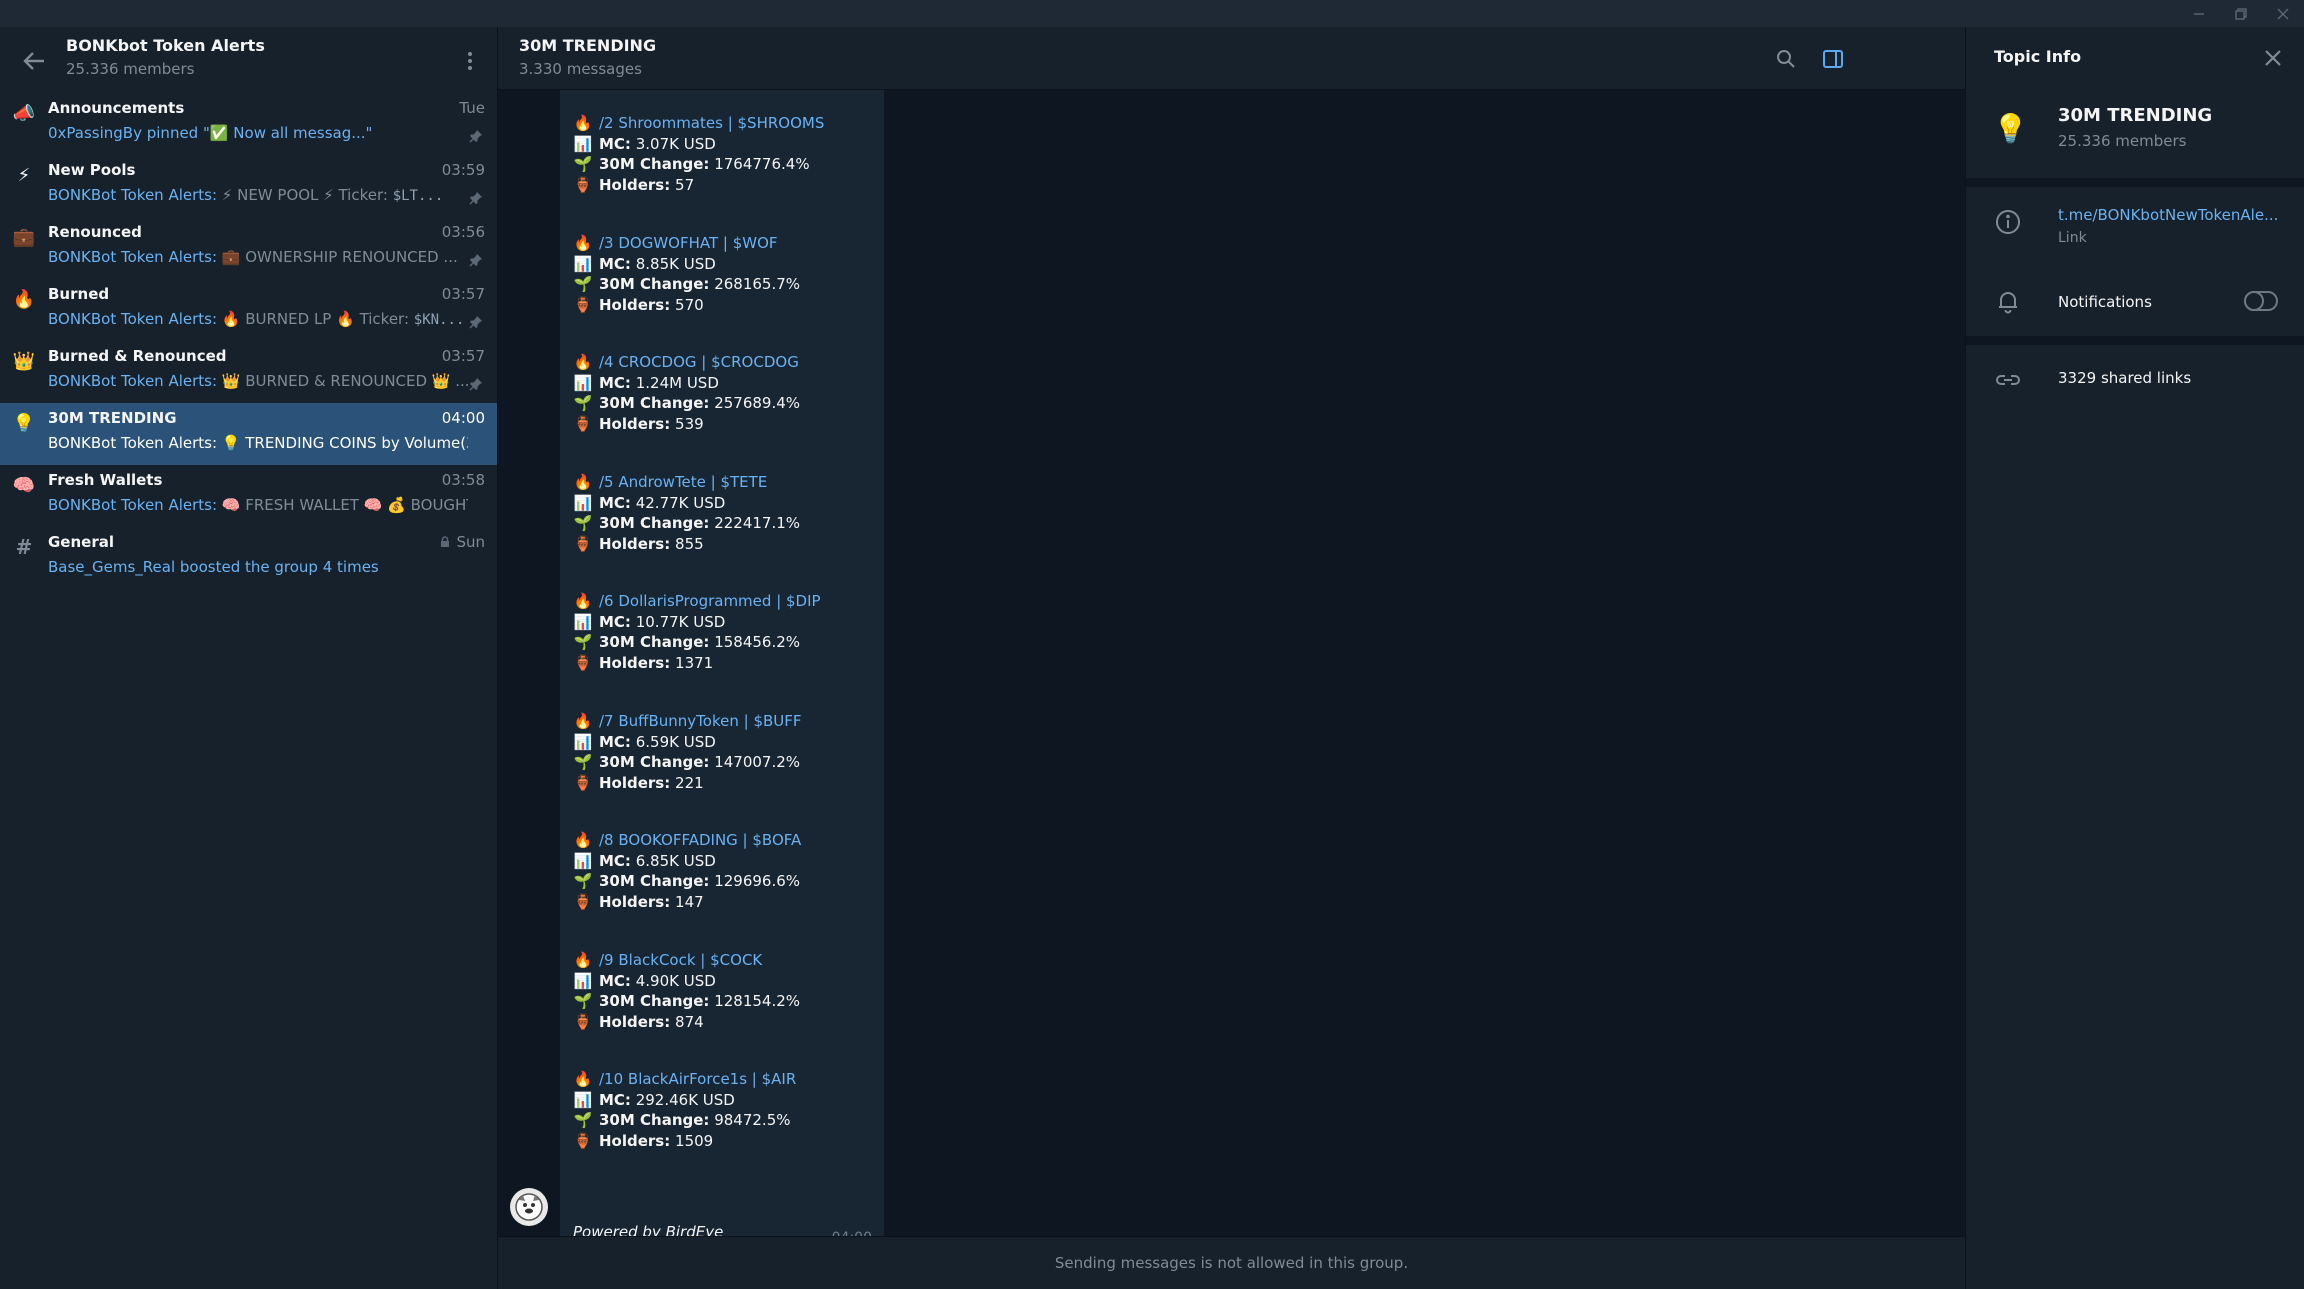 This screenshot has width=2304, height=1289. I want to click on preview-part: 0xPassingBy pinned "✅ Now all messag...", so click(210, 133).